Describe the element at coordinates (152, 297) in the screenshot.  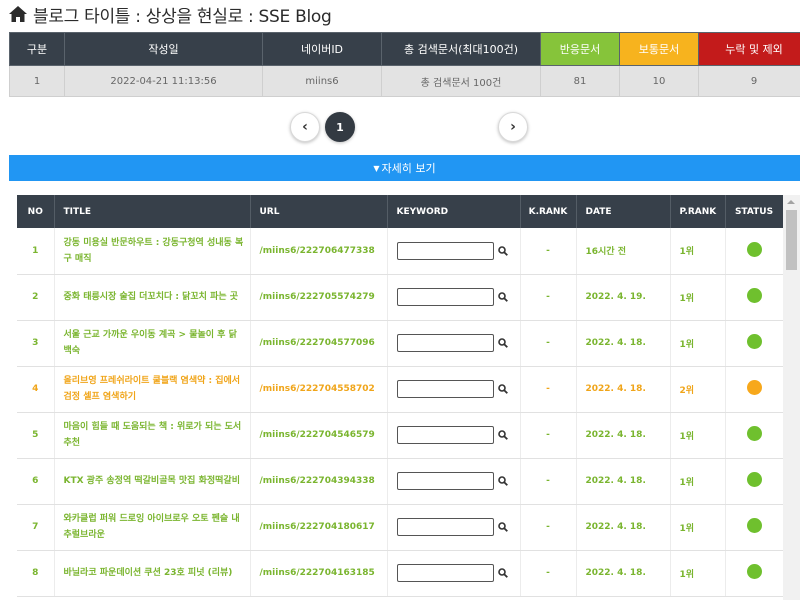
I see `row-title-link: 중화 태릉시장 술집 더꼬치다 : 닭꼬치 파는 곳` at that location.